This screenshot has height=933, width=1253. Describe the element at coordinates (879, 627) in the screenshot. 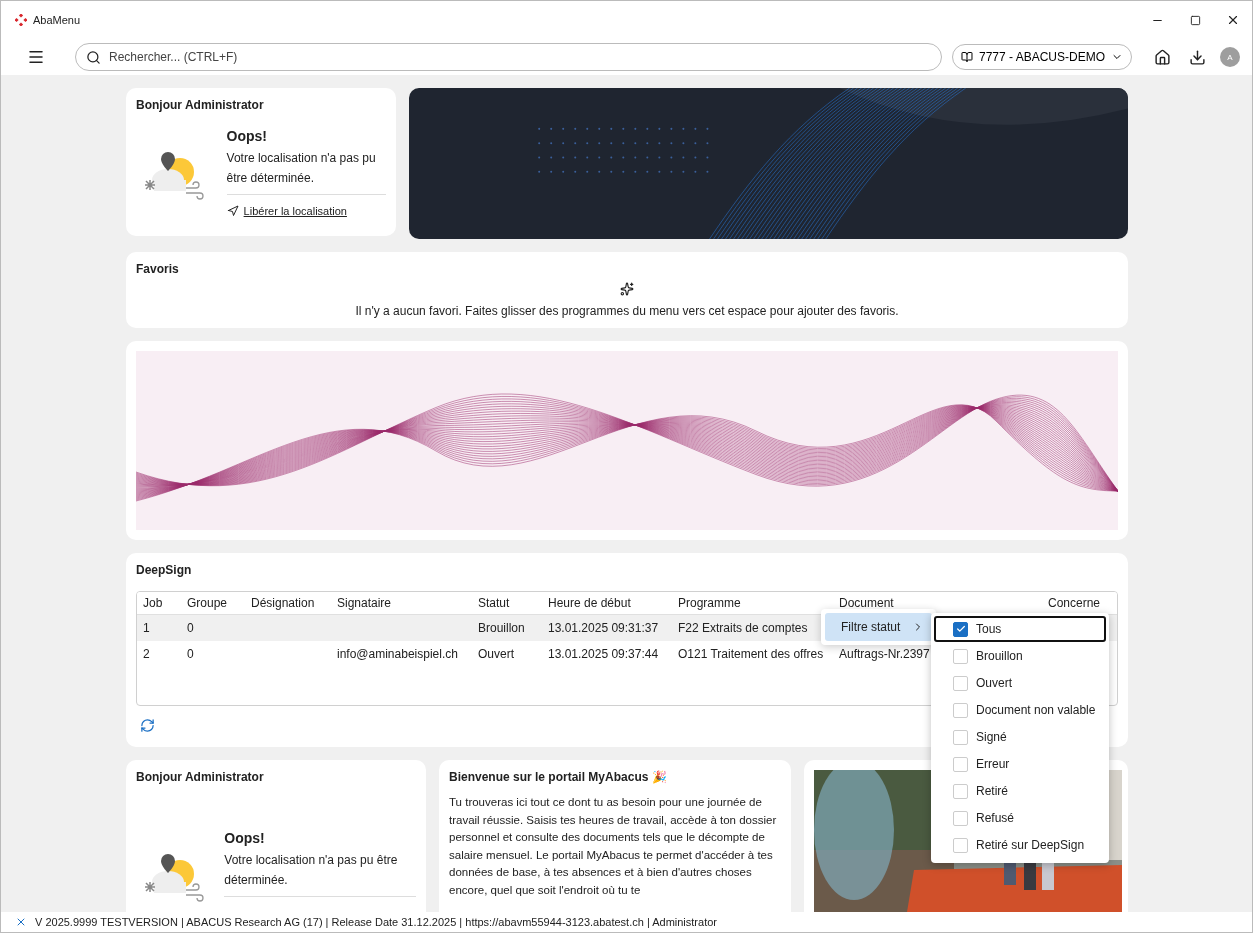

I see `filter-menu-item: Filtre statut` at that location.